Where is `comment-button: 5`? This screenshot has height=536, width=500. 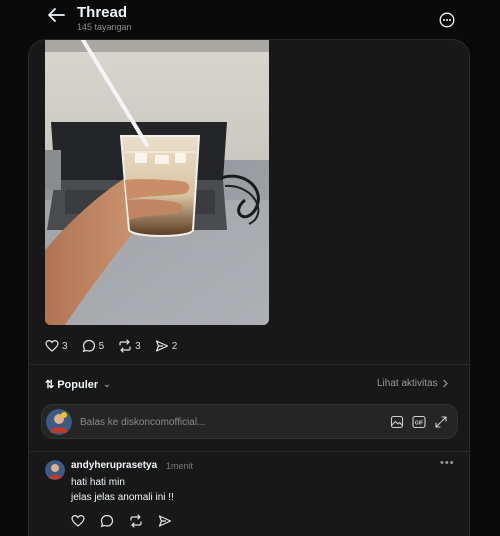 comment-button: 5 is located at coordinates (93, 346).